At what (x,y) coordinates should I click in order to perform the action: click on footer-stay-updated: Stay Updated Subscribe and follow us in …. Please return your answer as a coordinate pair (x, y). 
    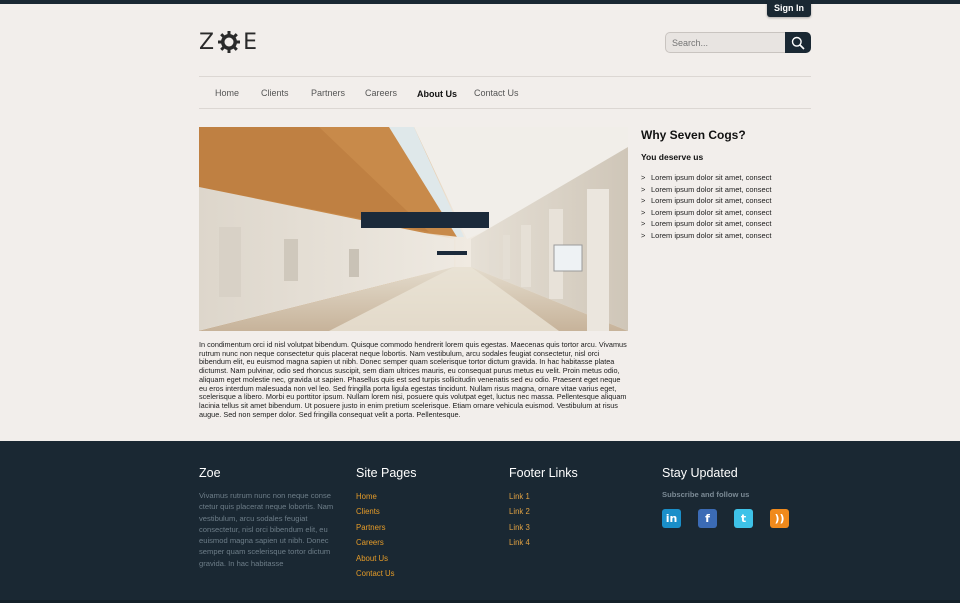
    Looking at the image, I should click on (725, 497).